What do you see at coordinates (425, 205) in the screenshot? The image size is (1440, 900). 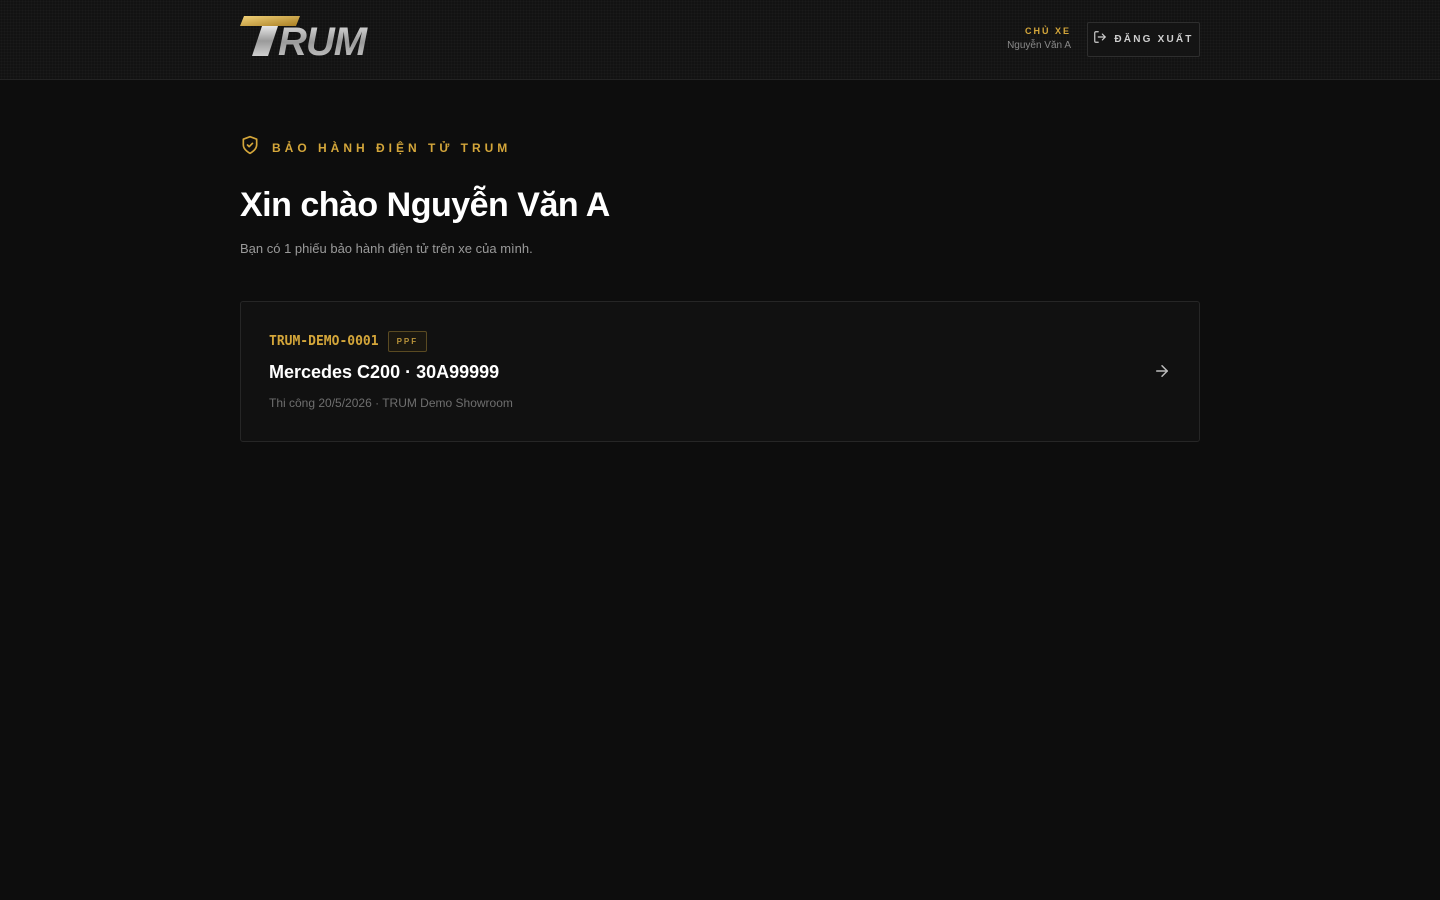 I see `page-title: Xin chào Nguyễn Văn A` at bounding box center [425, 205].